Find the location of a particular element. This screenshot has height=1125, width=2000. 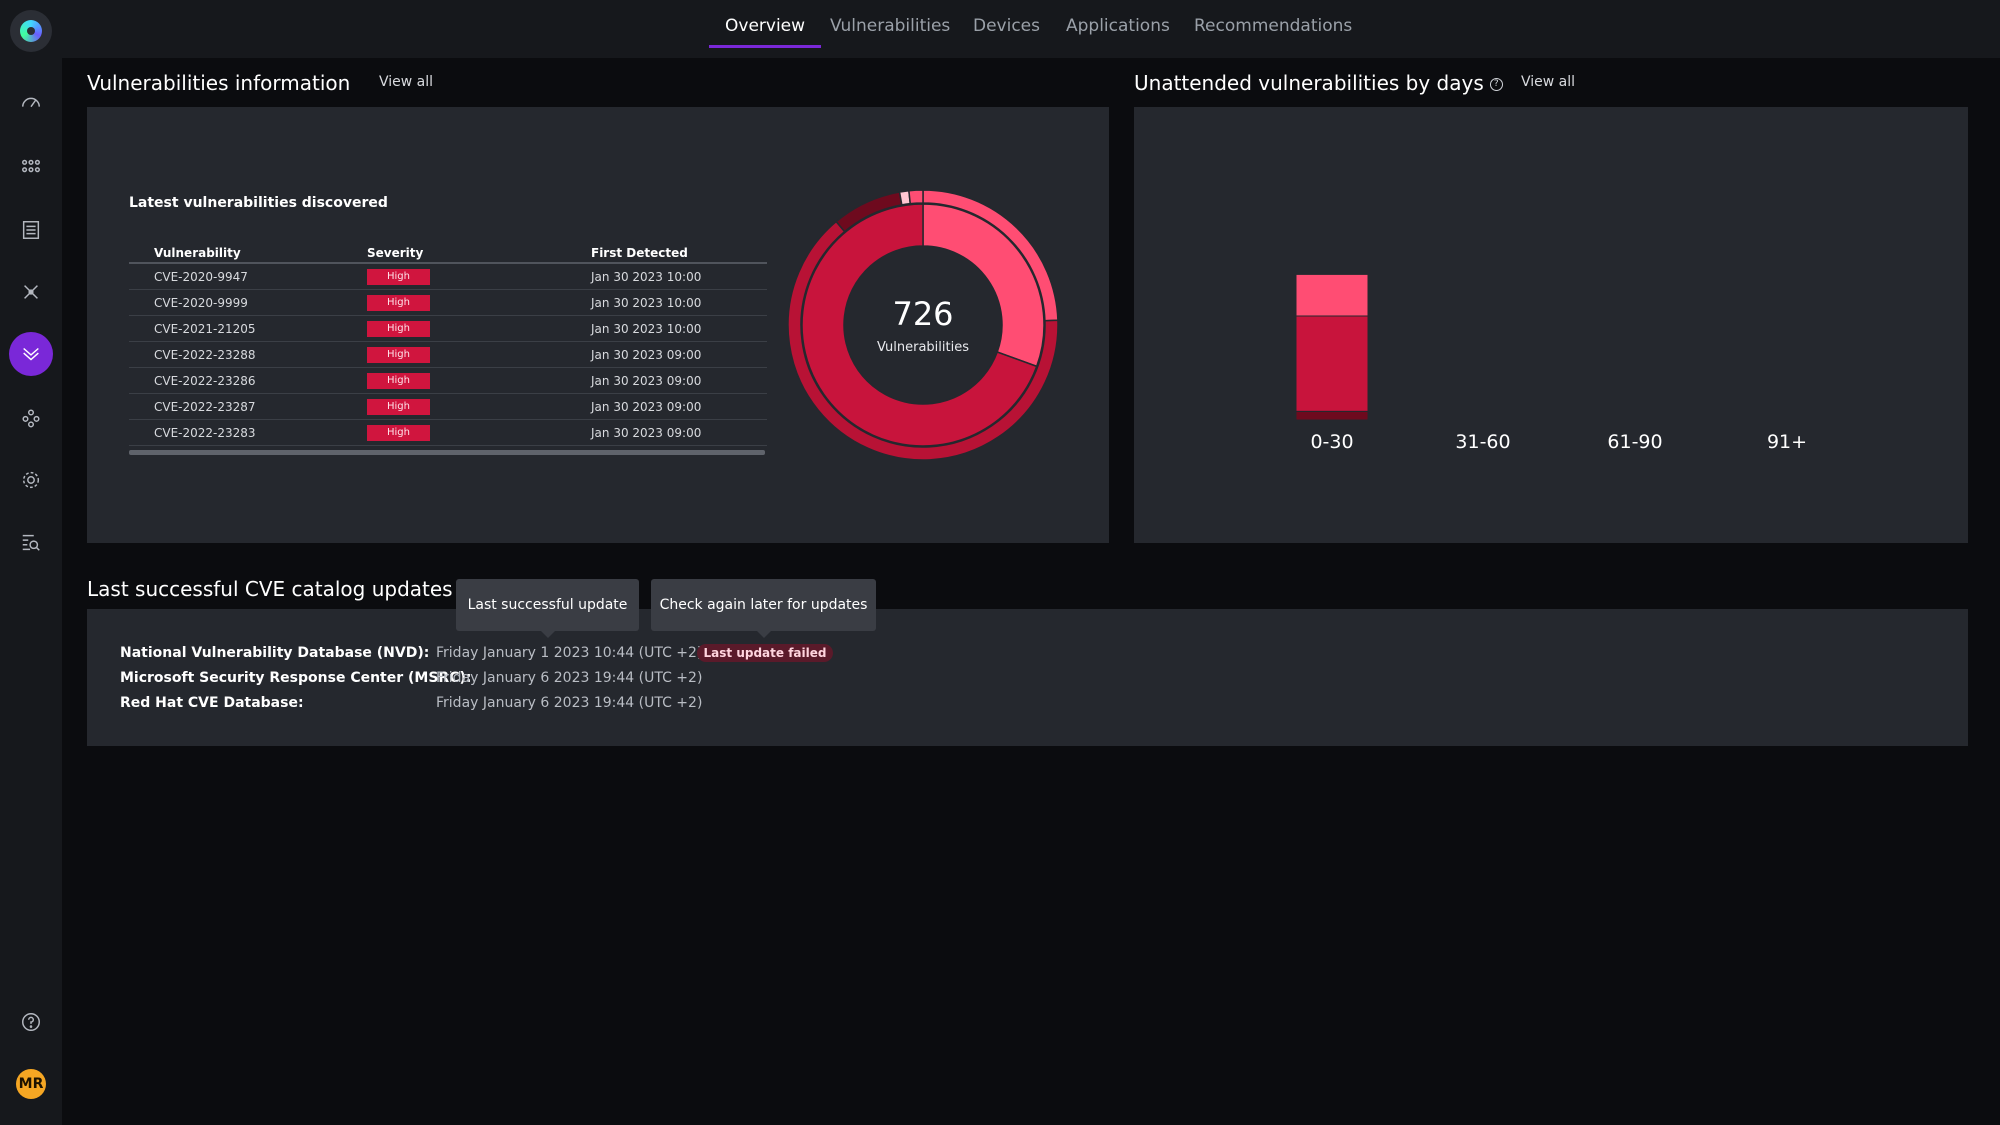

crosshair-icon is located at coordinates (31, 292).